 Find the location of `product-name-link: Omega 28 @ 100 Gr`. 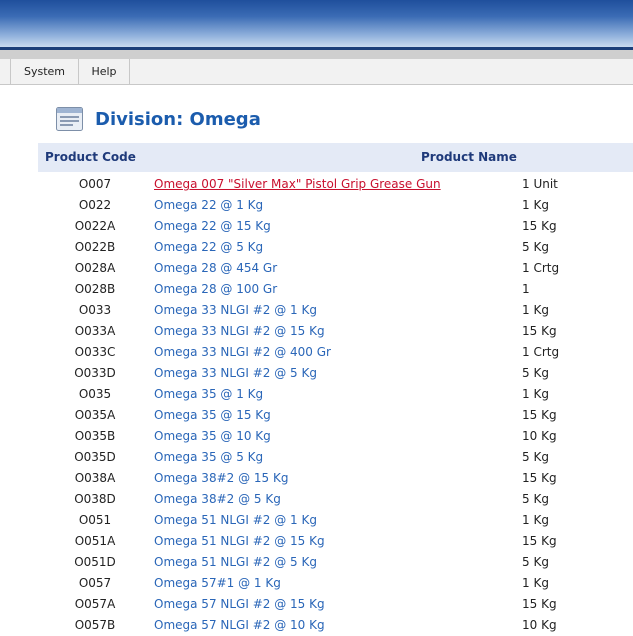

product-name-link: Omega 28 @ 100 Gr is located at coordinates (215, 289).